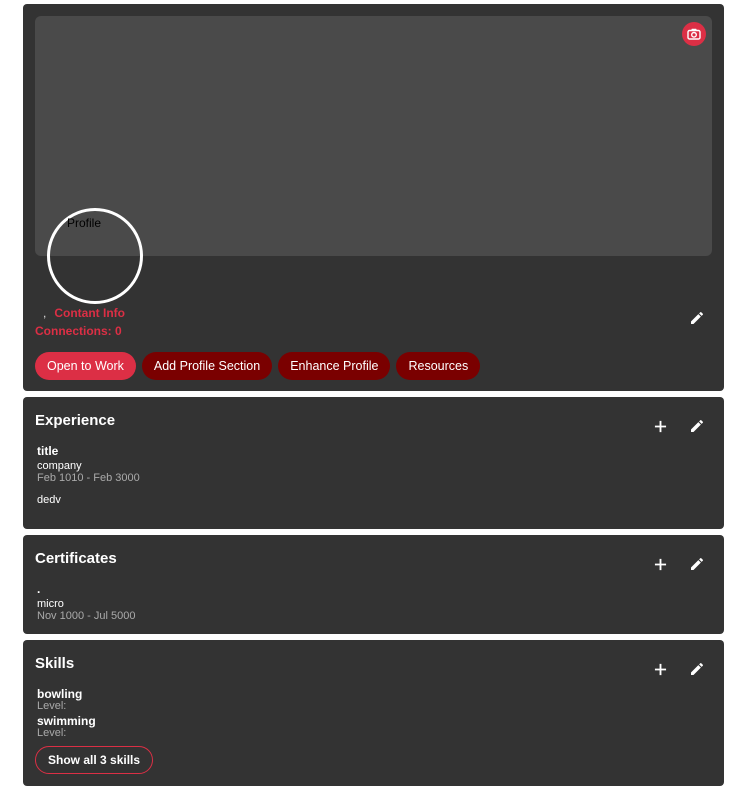  I want to click on experience-title: title, so click(48, 451).